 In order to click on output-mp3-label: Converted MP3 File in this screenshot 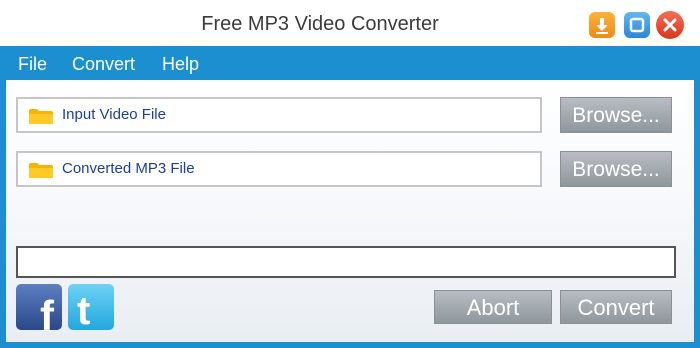, I will do `click(128, 168)`.